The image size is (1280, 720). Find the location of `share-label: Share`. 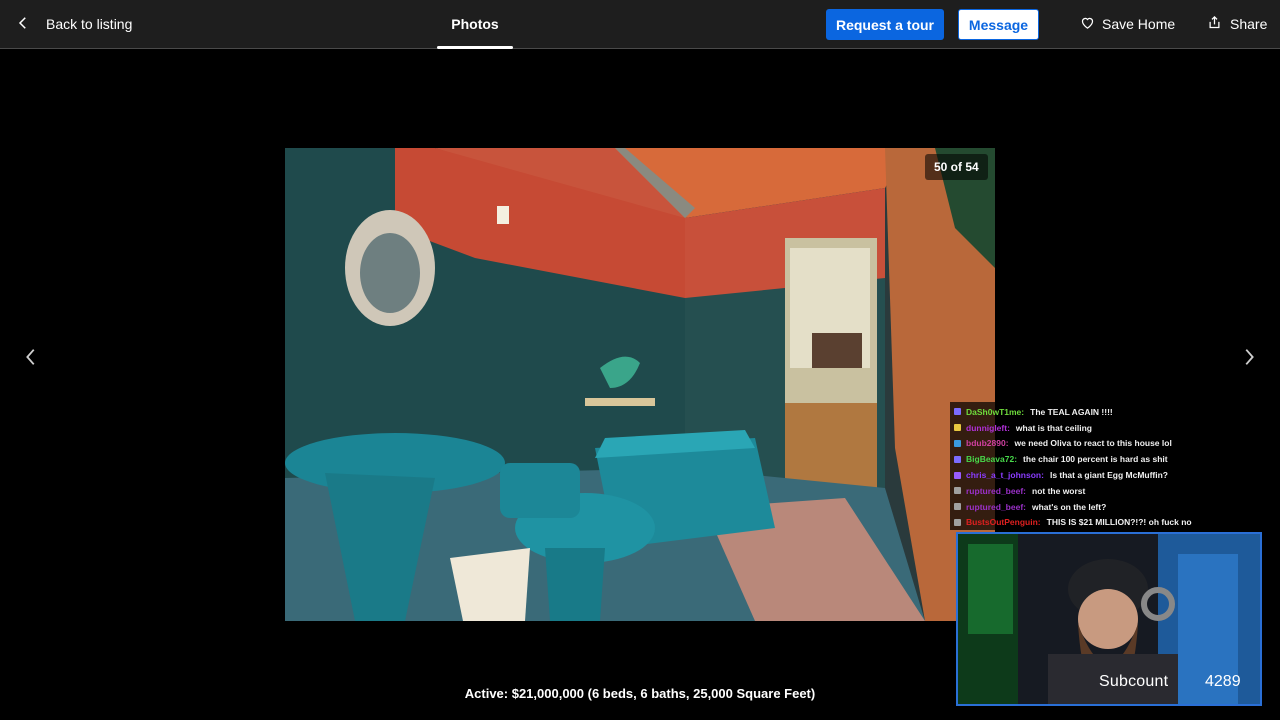

share-label: Share is located at coordinates (1249, 24).